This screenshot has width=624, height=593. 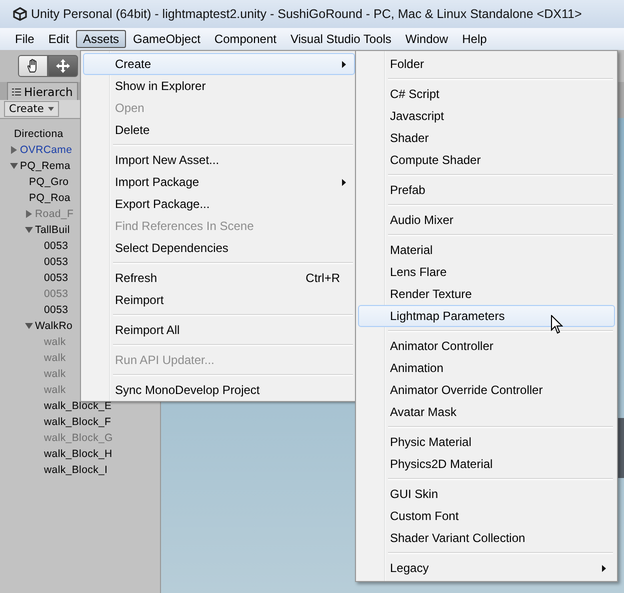 I want to click on menu-item: Folder, so click(x=486, y=64).